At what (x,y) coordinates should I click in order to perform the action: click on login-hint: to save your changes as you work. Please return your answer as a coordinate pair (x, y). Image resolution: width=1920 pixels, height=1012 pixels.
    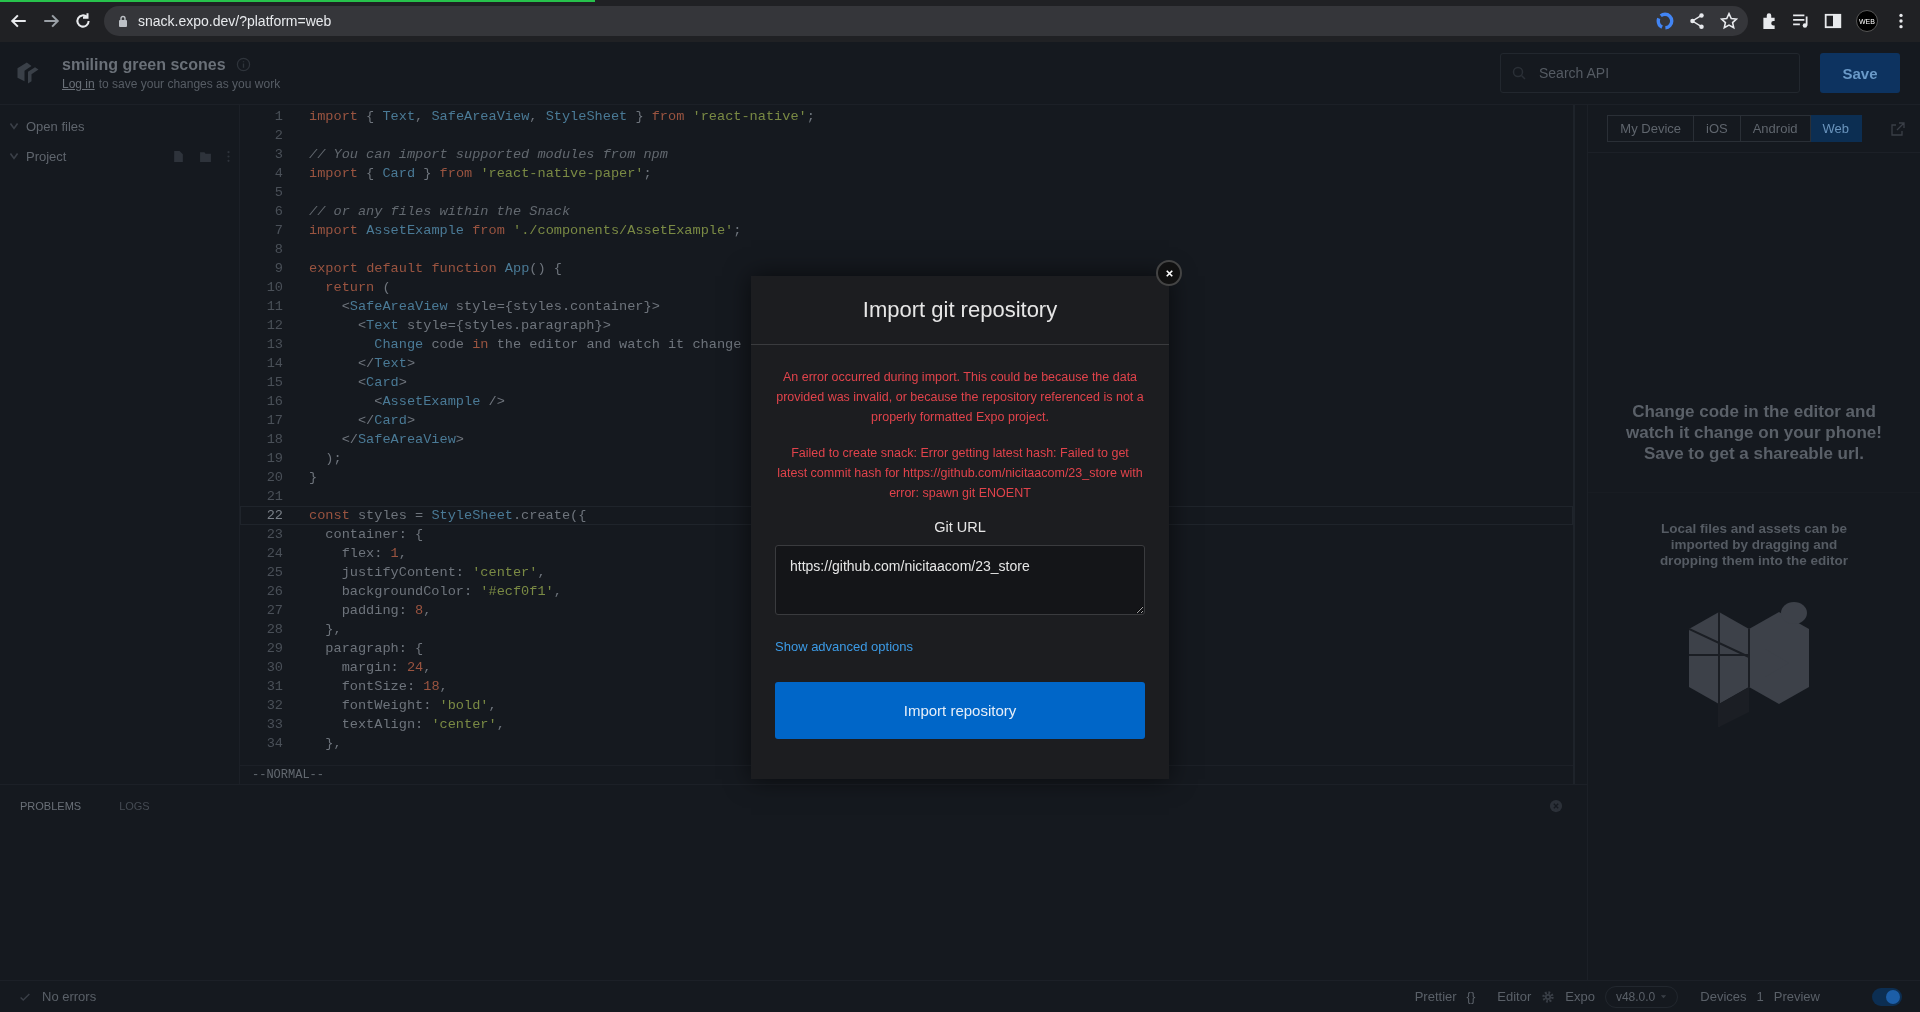
    Looking at the image, I should click on (189, 83).